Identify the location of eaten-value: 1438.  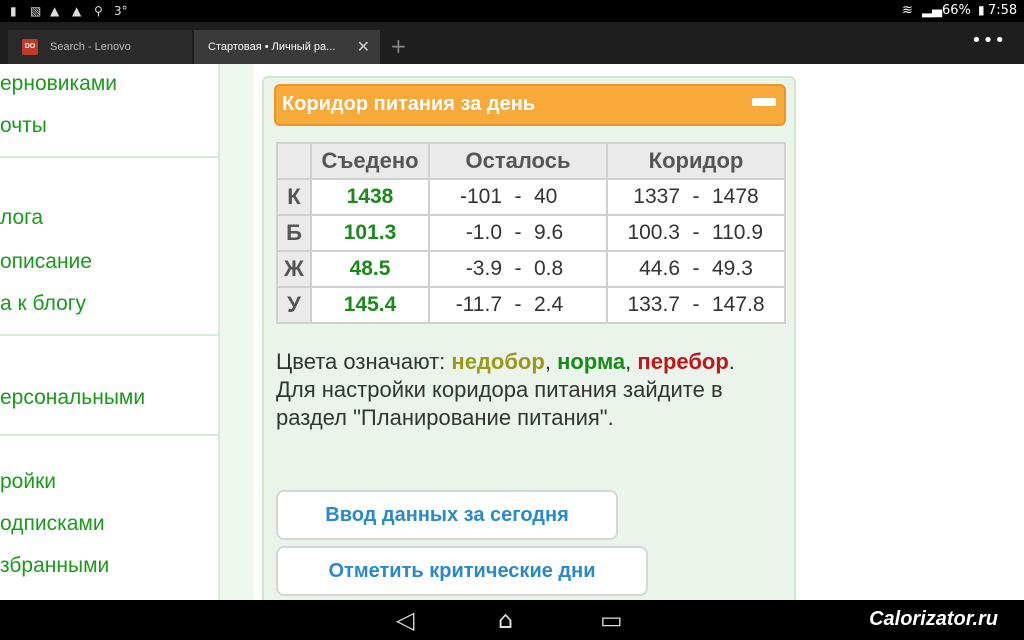
(370, 197).